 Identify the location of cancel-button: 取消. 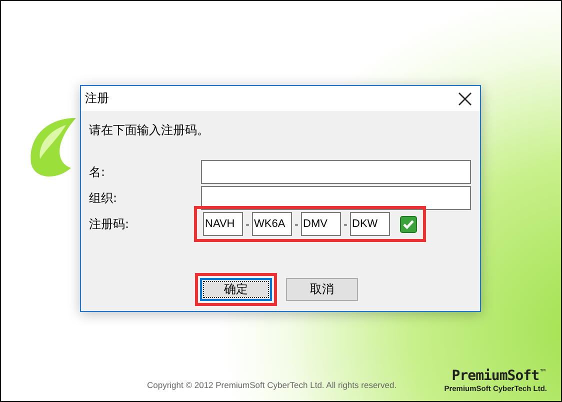
(322, 289).